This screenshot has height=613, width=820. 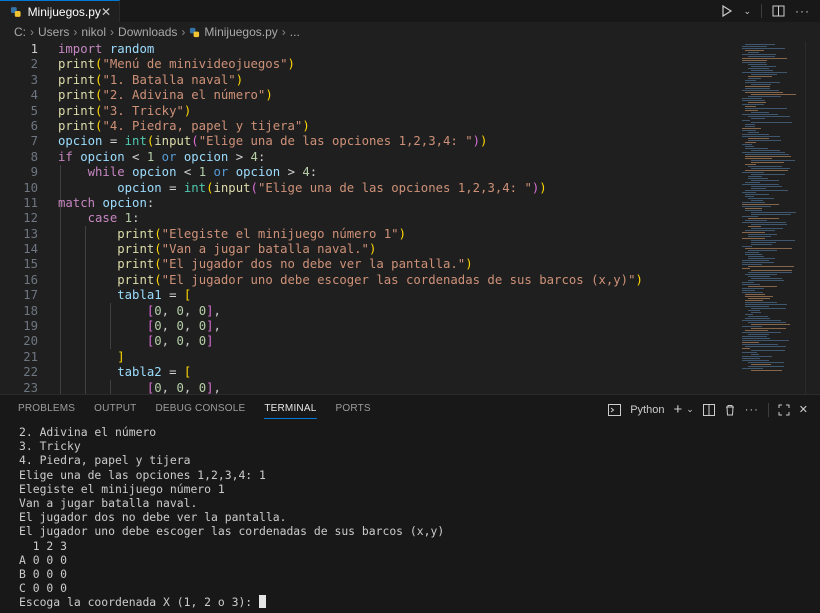 I want to click on tab-minijuegos: Minijuegos.py ✕, so click(x=60, y=11).